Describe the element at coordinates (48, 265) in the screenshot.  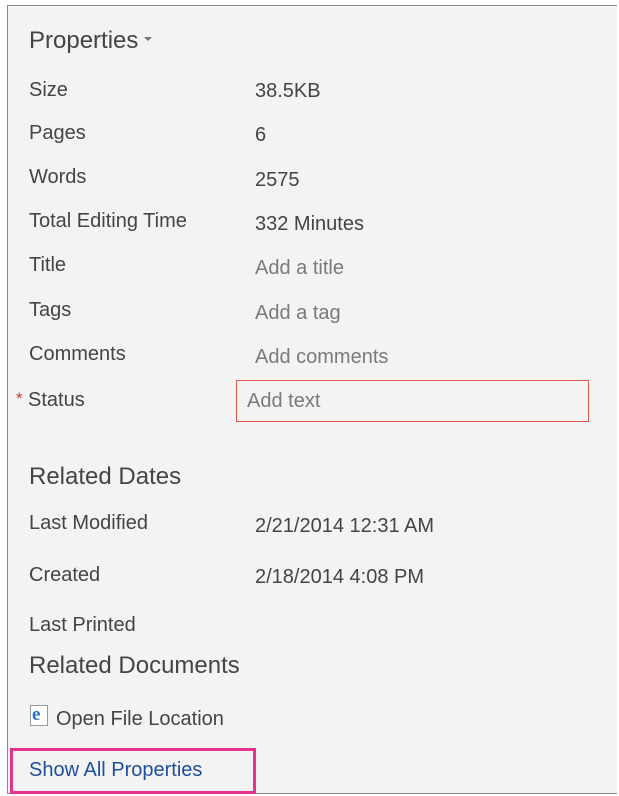
I see `title-label: Title` at that location.